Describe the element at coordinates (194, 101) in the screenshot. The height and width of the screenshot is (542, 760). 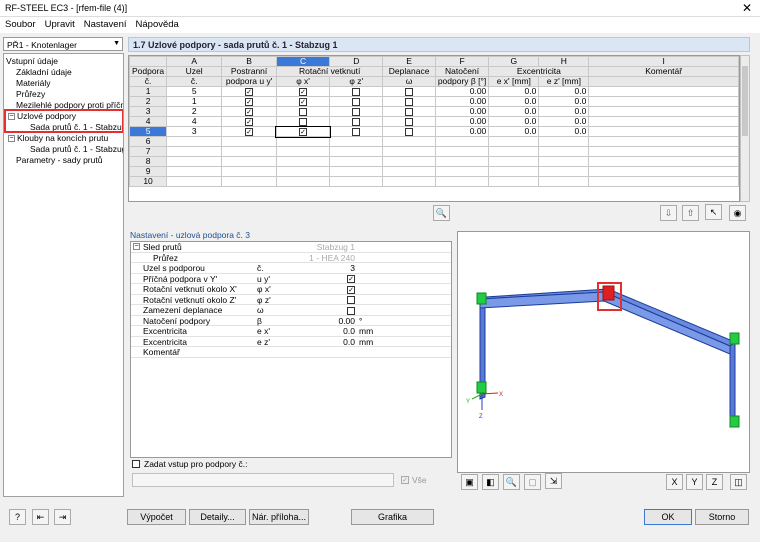
I see `cell-uzel: 1` at that location.